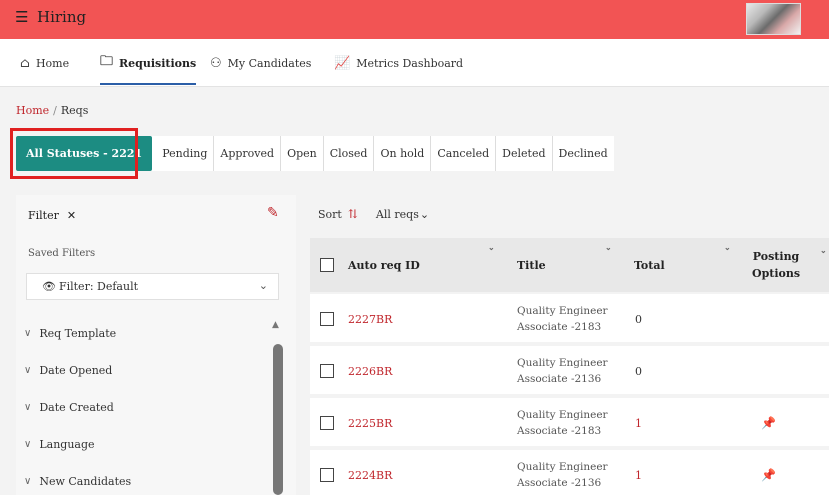  What do you see at coordinates (370, 475) in the screenshot?
I see `req-id-link: 2224BR` at bounding box center [370, 475].